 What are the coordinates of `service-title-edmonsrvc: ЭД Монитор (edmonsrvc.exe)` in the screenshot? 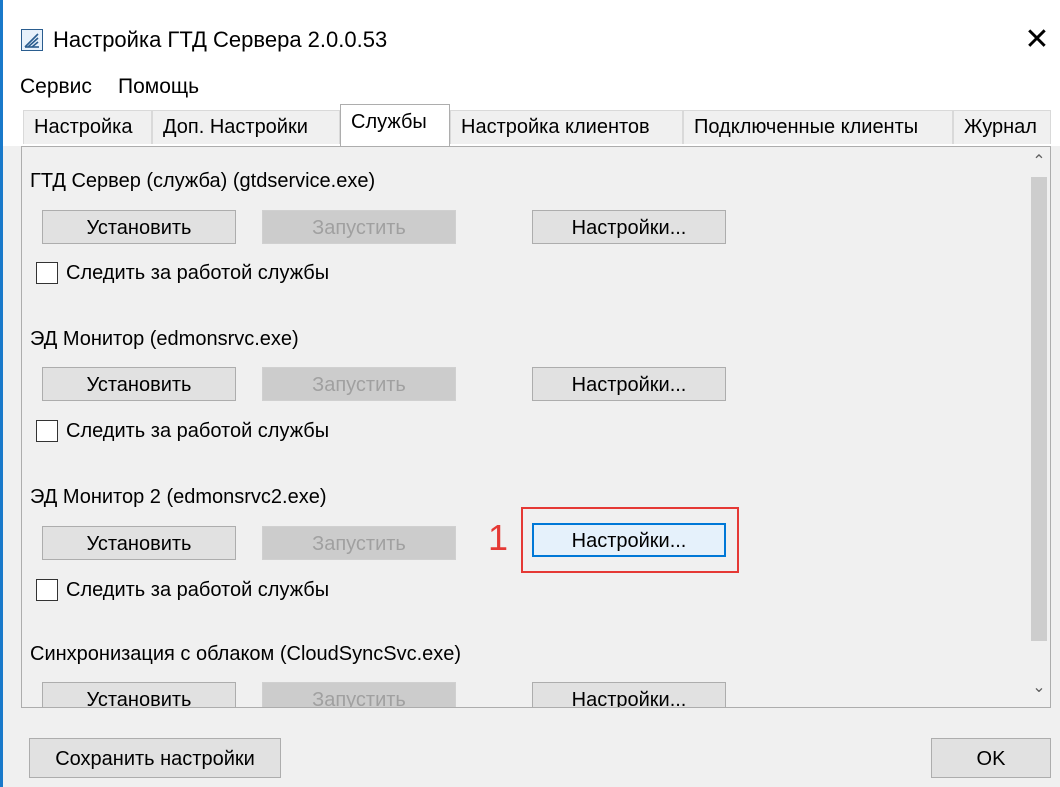 It's located at (164, 339).